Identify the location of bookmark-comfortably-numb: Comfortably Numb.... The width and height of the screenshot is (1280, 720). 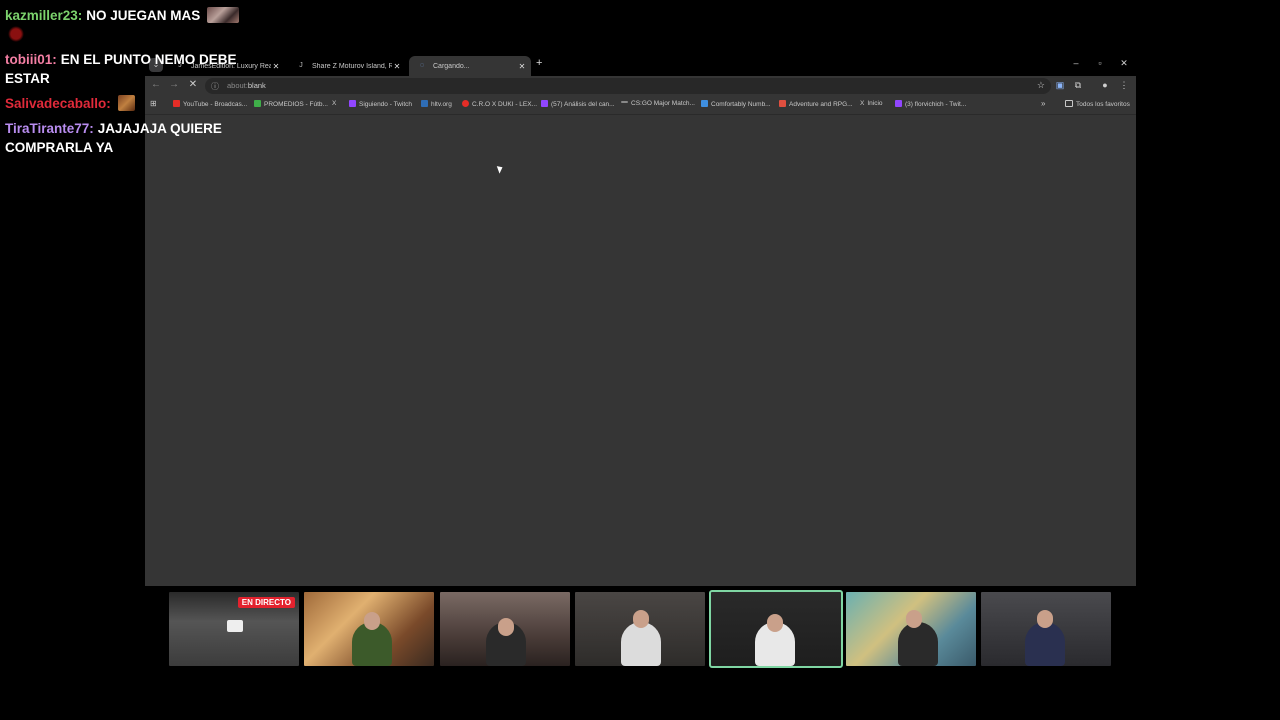
(736, 104).